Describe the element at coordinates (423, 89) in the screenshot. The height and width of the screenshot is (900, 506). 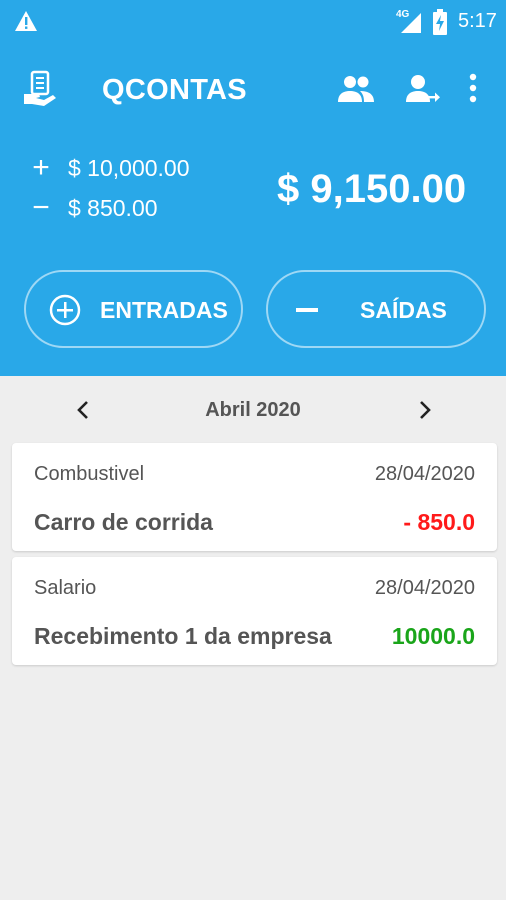
I see `person-transfer-icon` at that location.